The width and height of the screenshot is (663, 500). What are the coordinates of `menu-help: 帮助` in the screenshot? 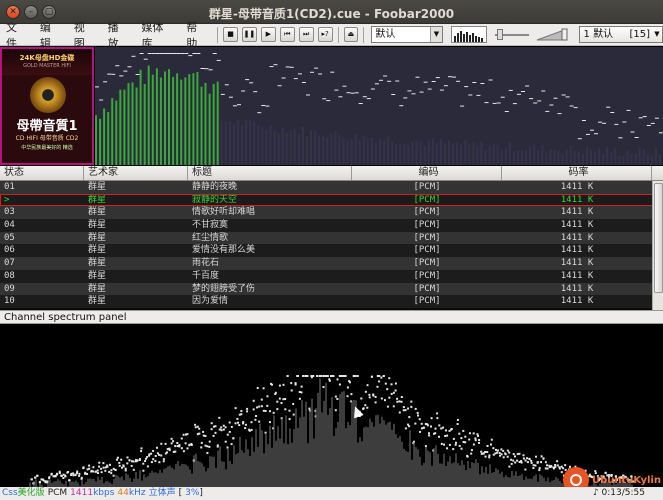 It's located at (197, 35).